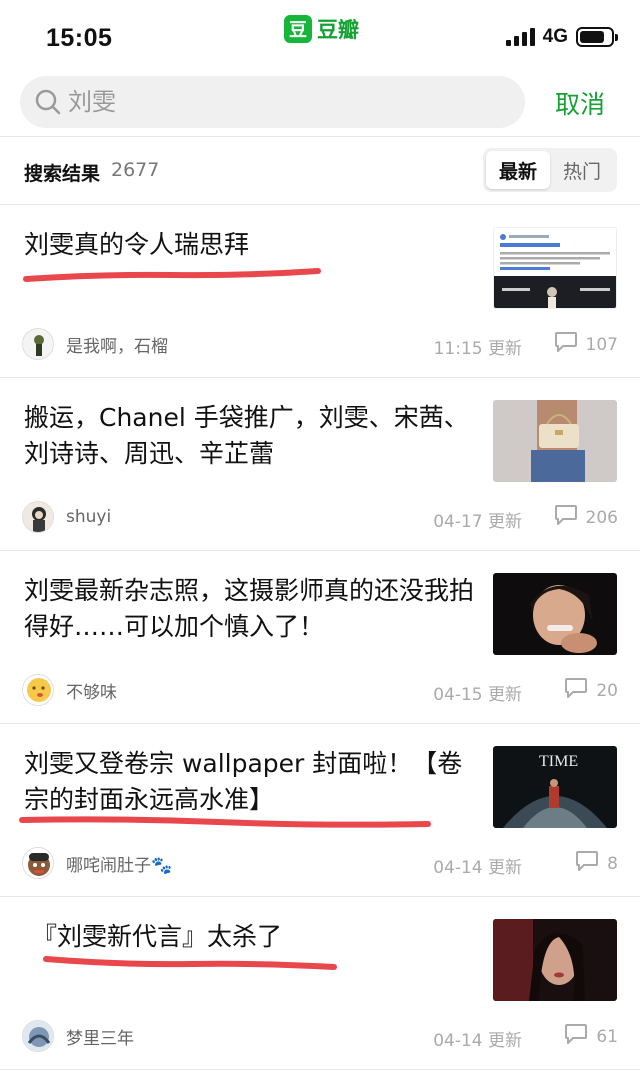 This screenshot has height=1074, width=640. What do you see at coordinates (555, 787) in the screenshot?
I see `item-thumbnail: TIME` at bounding box center [555, 787].